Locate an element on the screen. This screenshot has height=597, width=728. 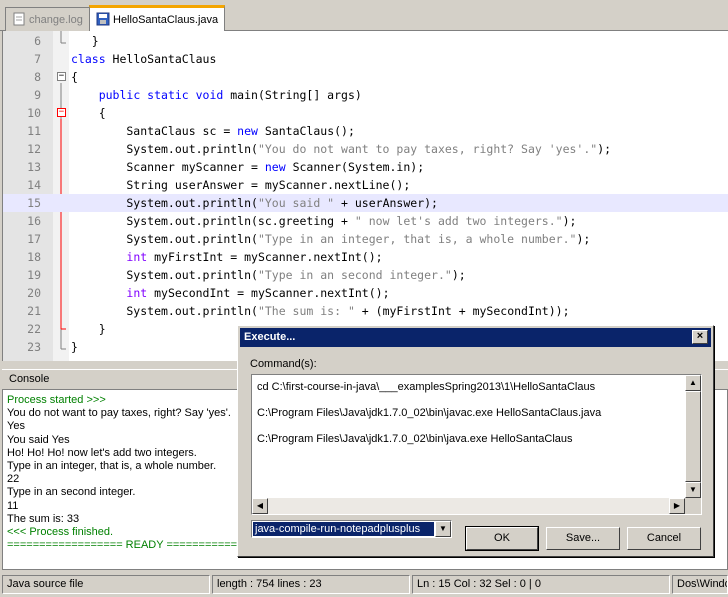
line-number: 8 is located at coordinates (37, 77).